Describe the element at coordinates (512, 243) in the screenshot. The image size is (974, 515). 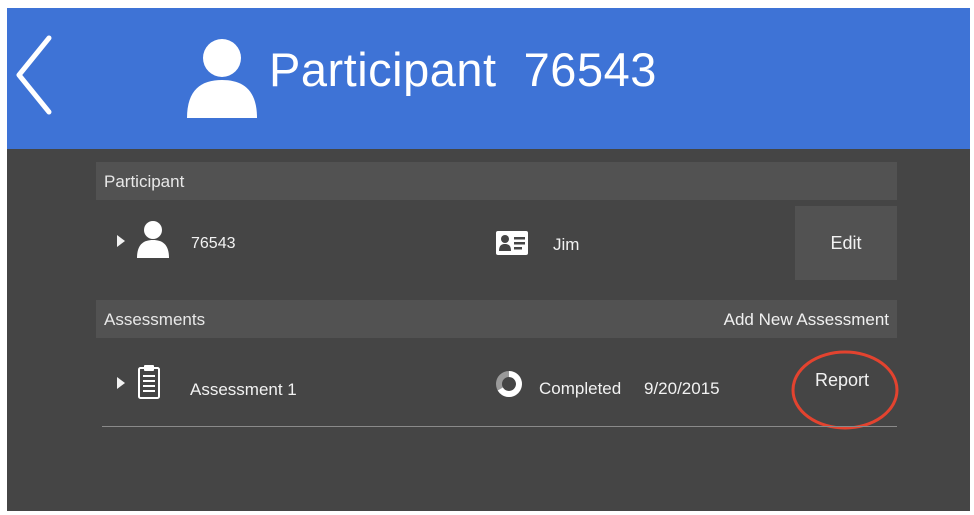
I see `id-card-icon` at that location.